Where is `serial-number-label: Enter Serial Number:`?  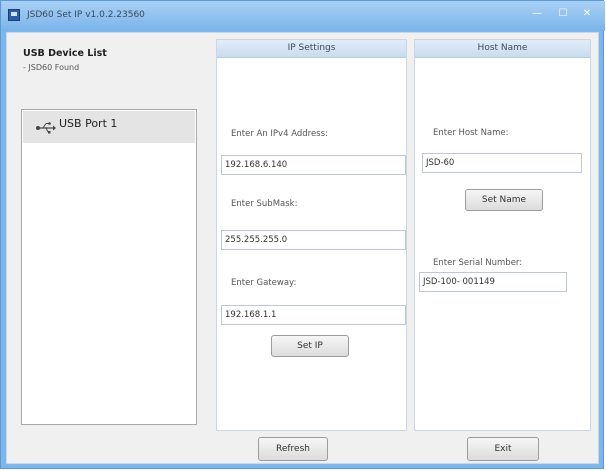
serial-number-label: Enter Serial Number: is located at coordinates (478, 263).